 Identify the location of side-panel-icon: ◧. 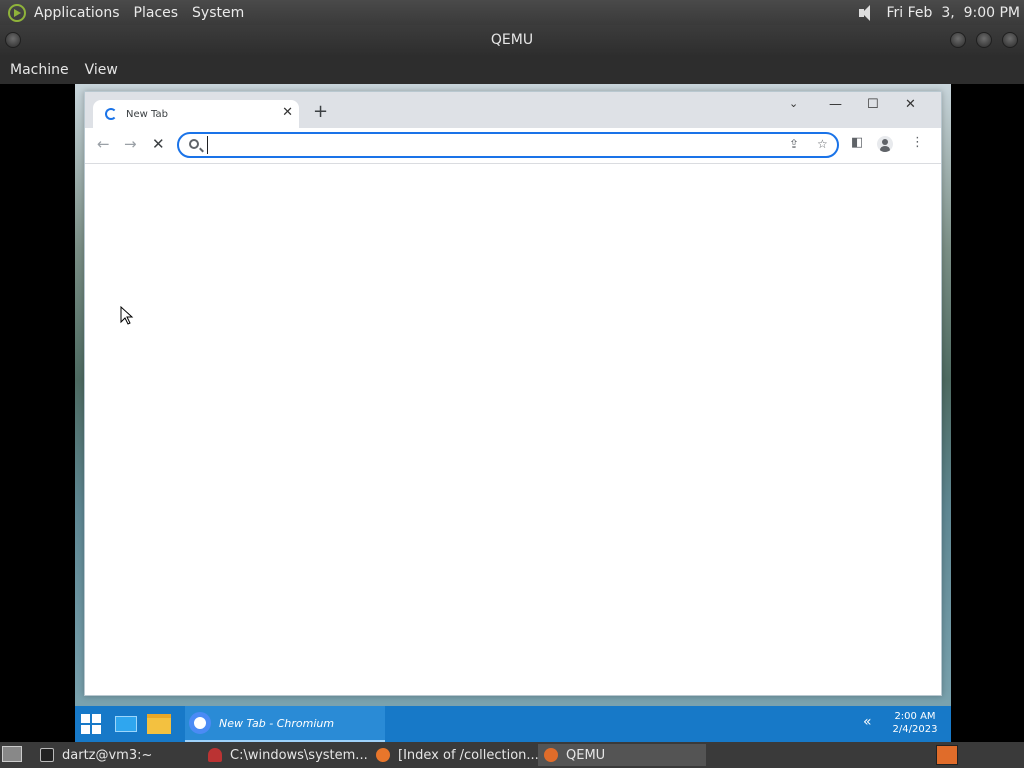
(857, 142).